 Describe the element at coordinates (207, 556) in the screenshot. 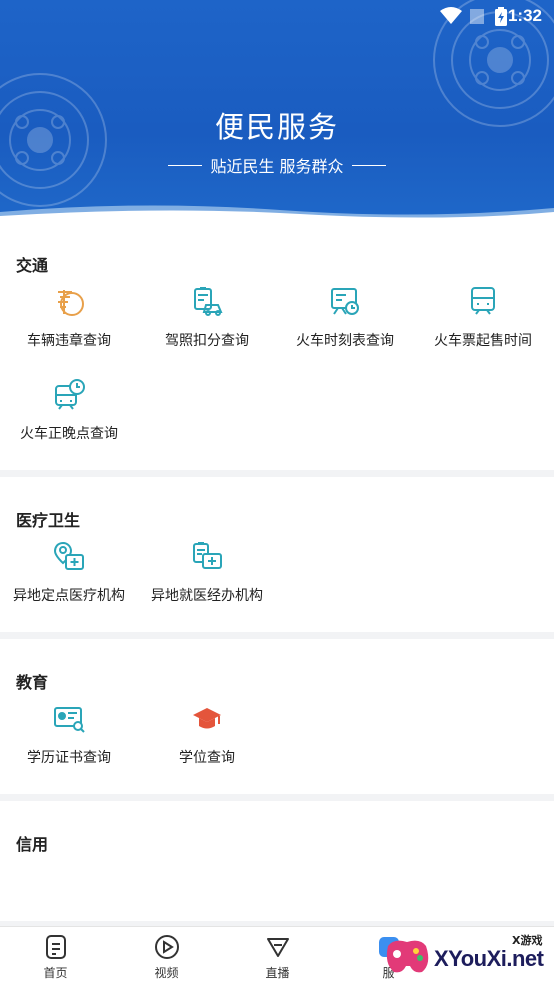

I see `medical-office-icon` at that location.